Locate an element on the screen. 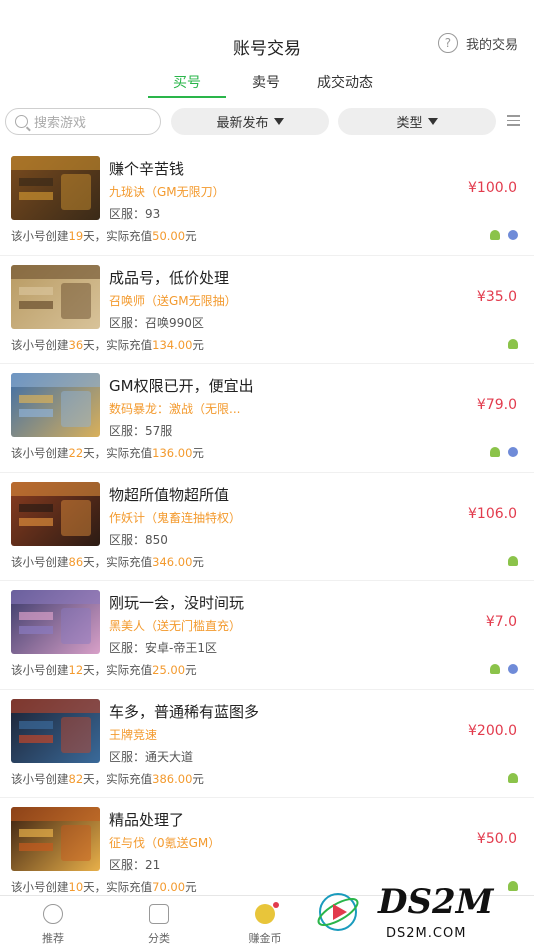  caret-down-icon is located at coordinates (278, 121).